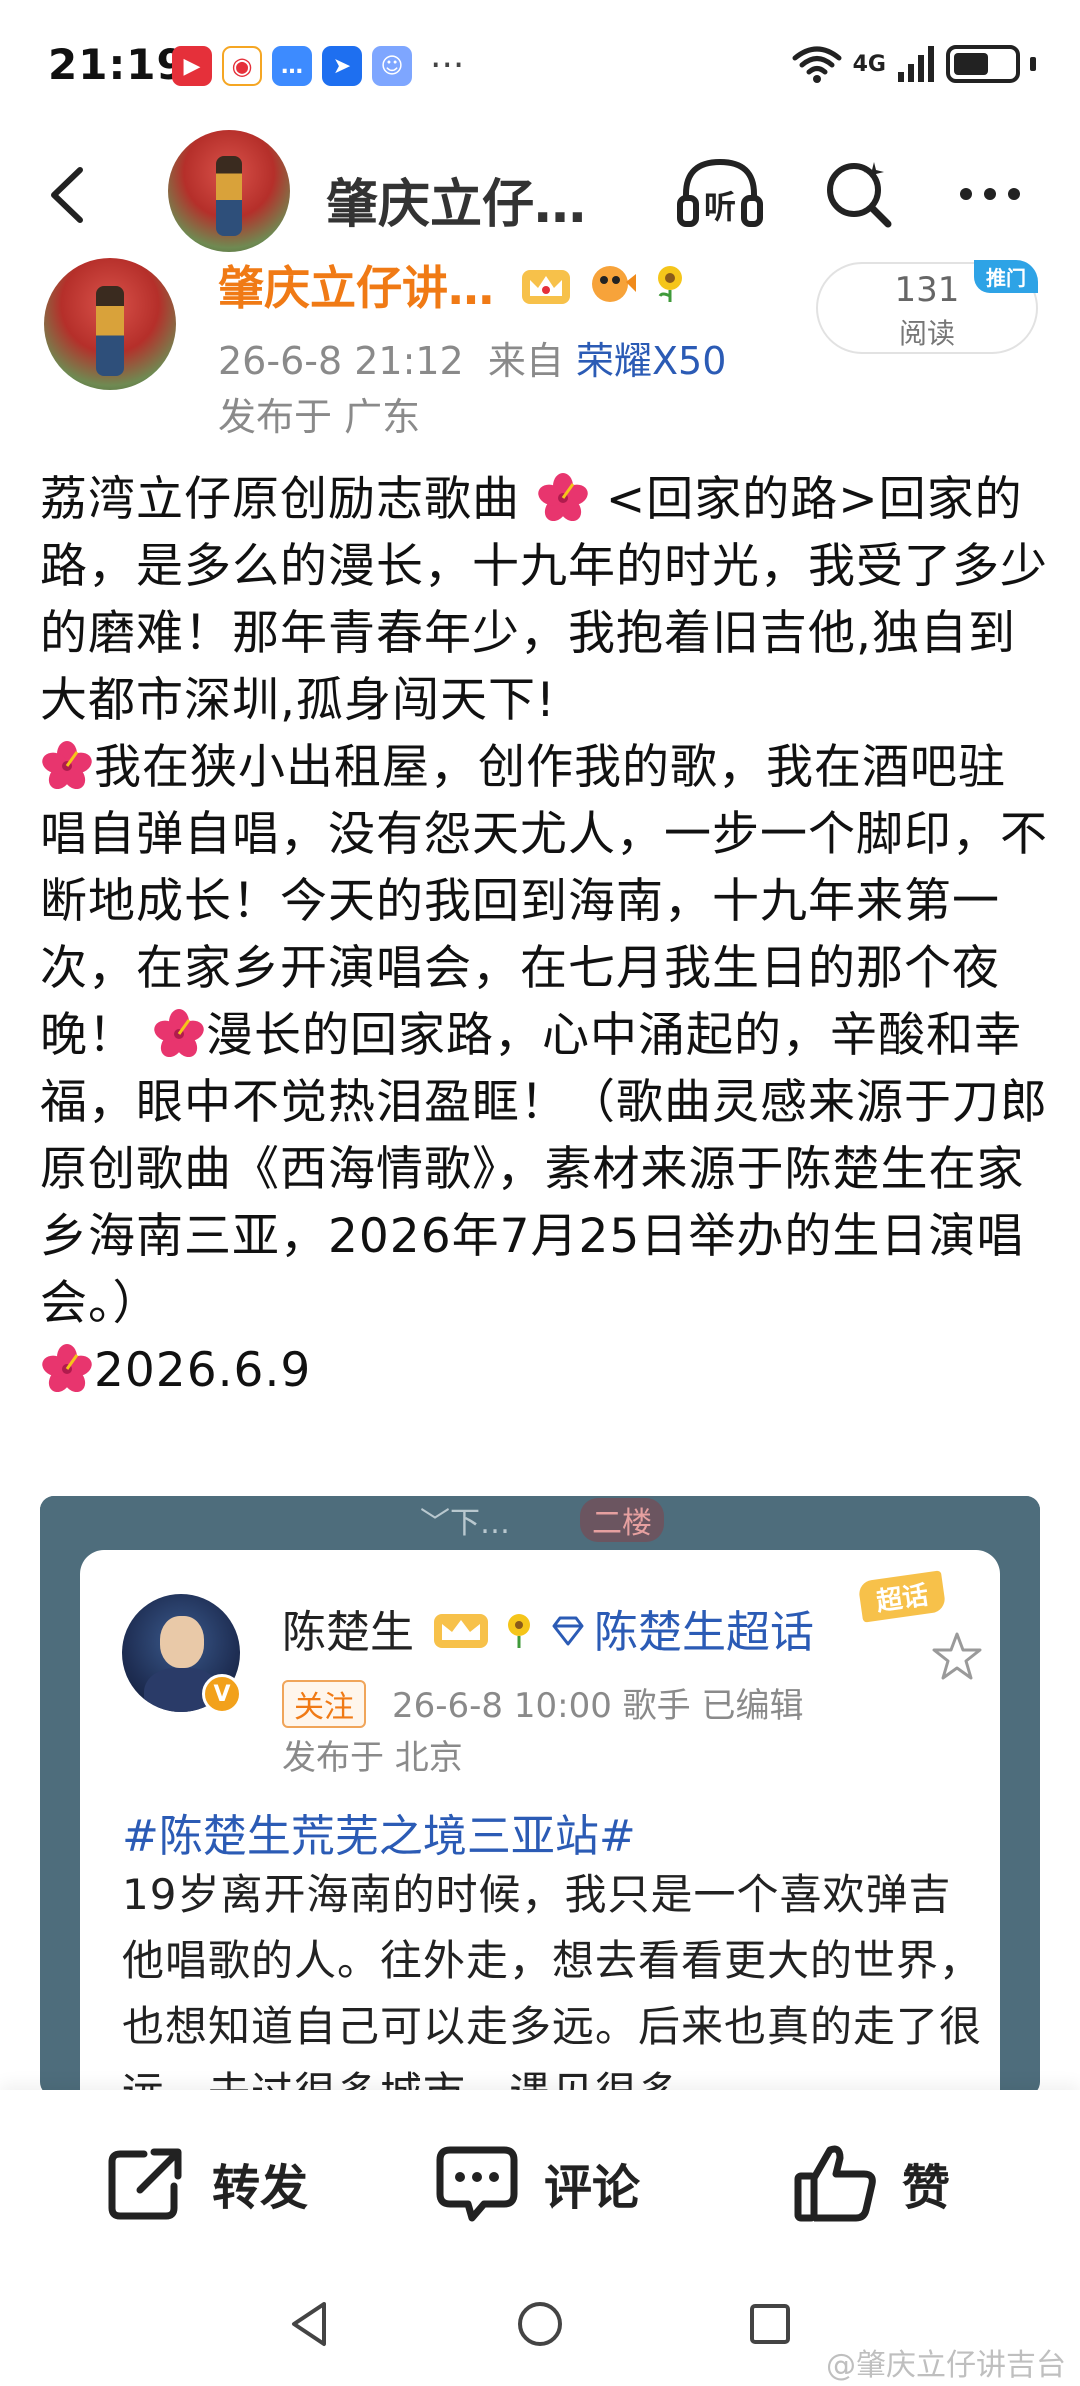 The image size is (1080, 2386). Describe the element at coordinates (869, 64) in the screenshot. I see `network-type: 4G` at that location.